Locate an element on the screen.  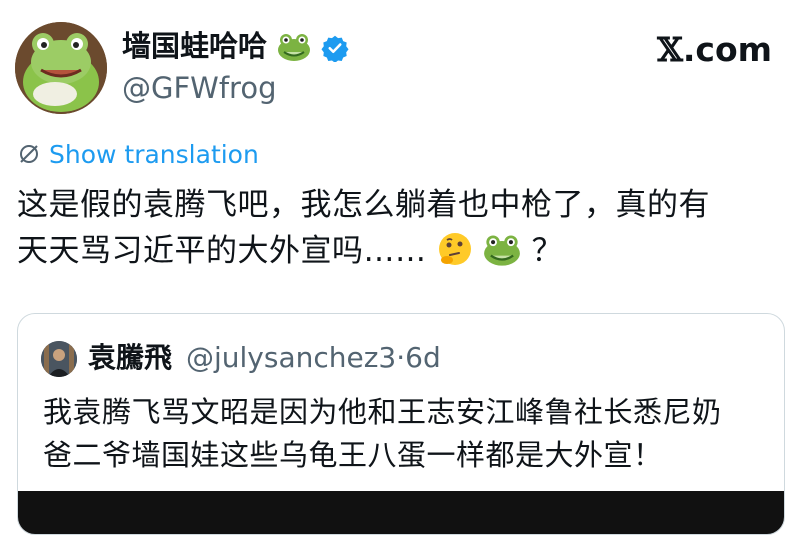
brand-domain: .com is located at coordinates (727, 49).